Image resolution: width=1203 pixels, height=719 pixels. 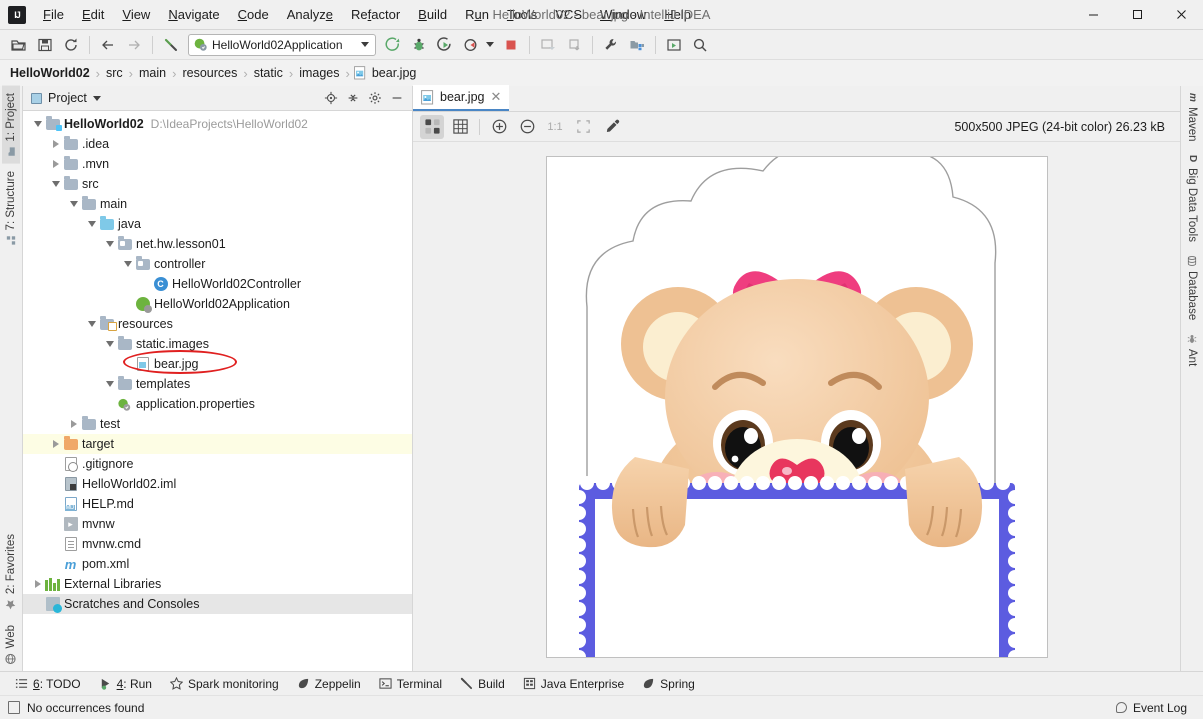 I want to click on tool-window-zeppelin: Zeppelin, so click(x=329, y=684).